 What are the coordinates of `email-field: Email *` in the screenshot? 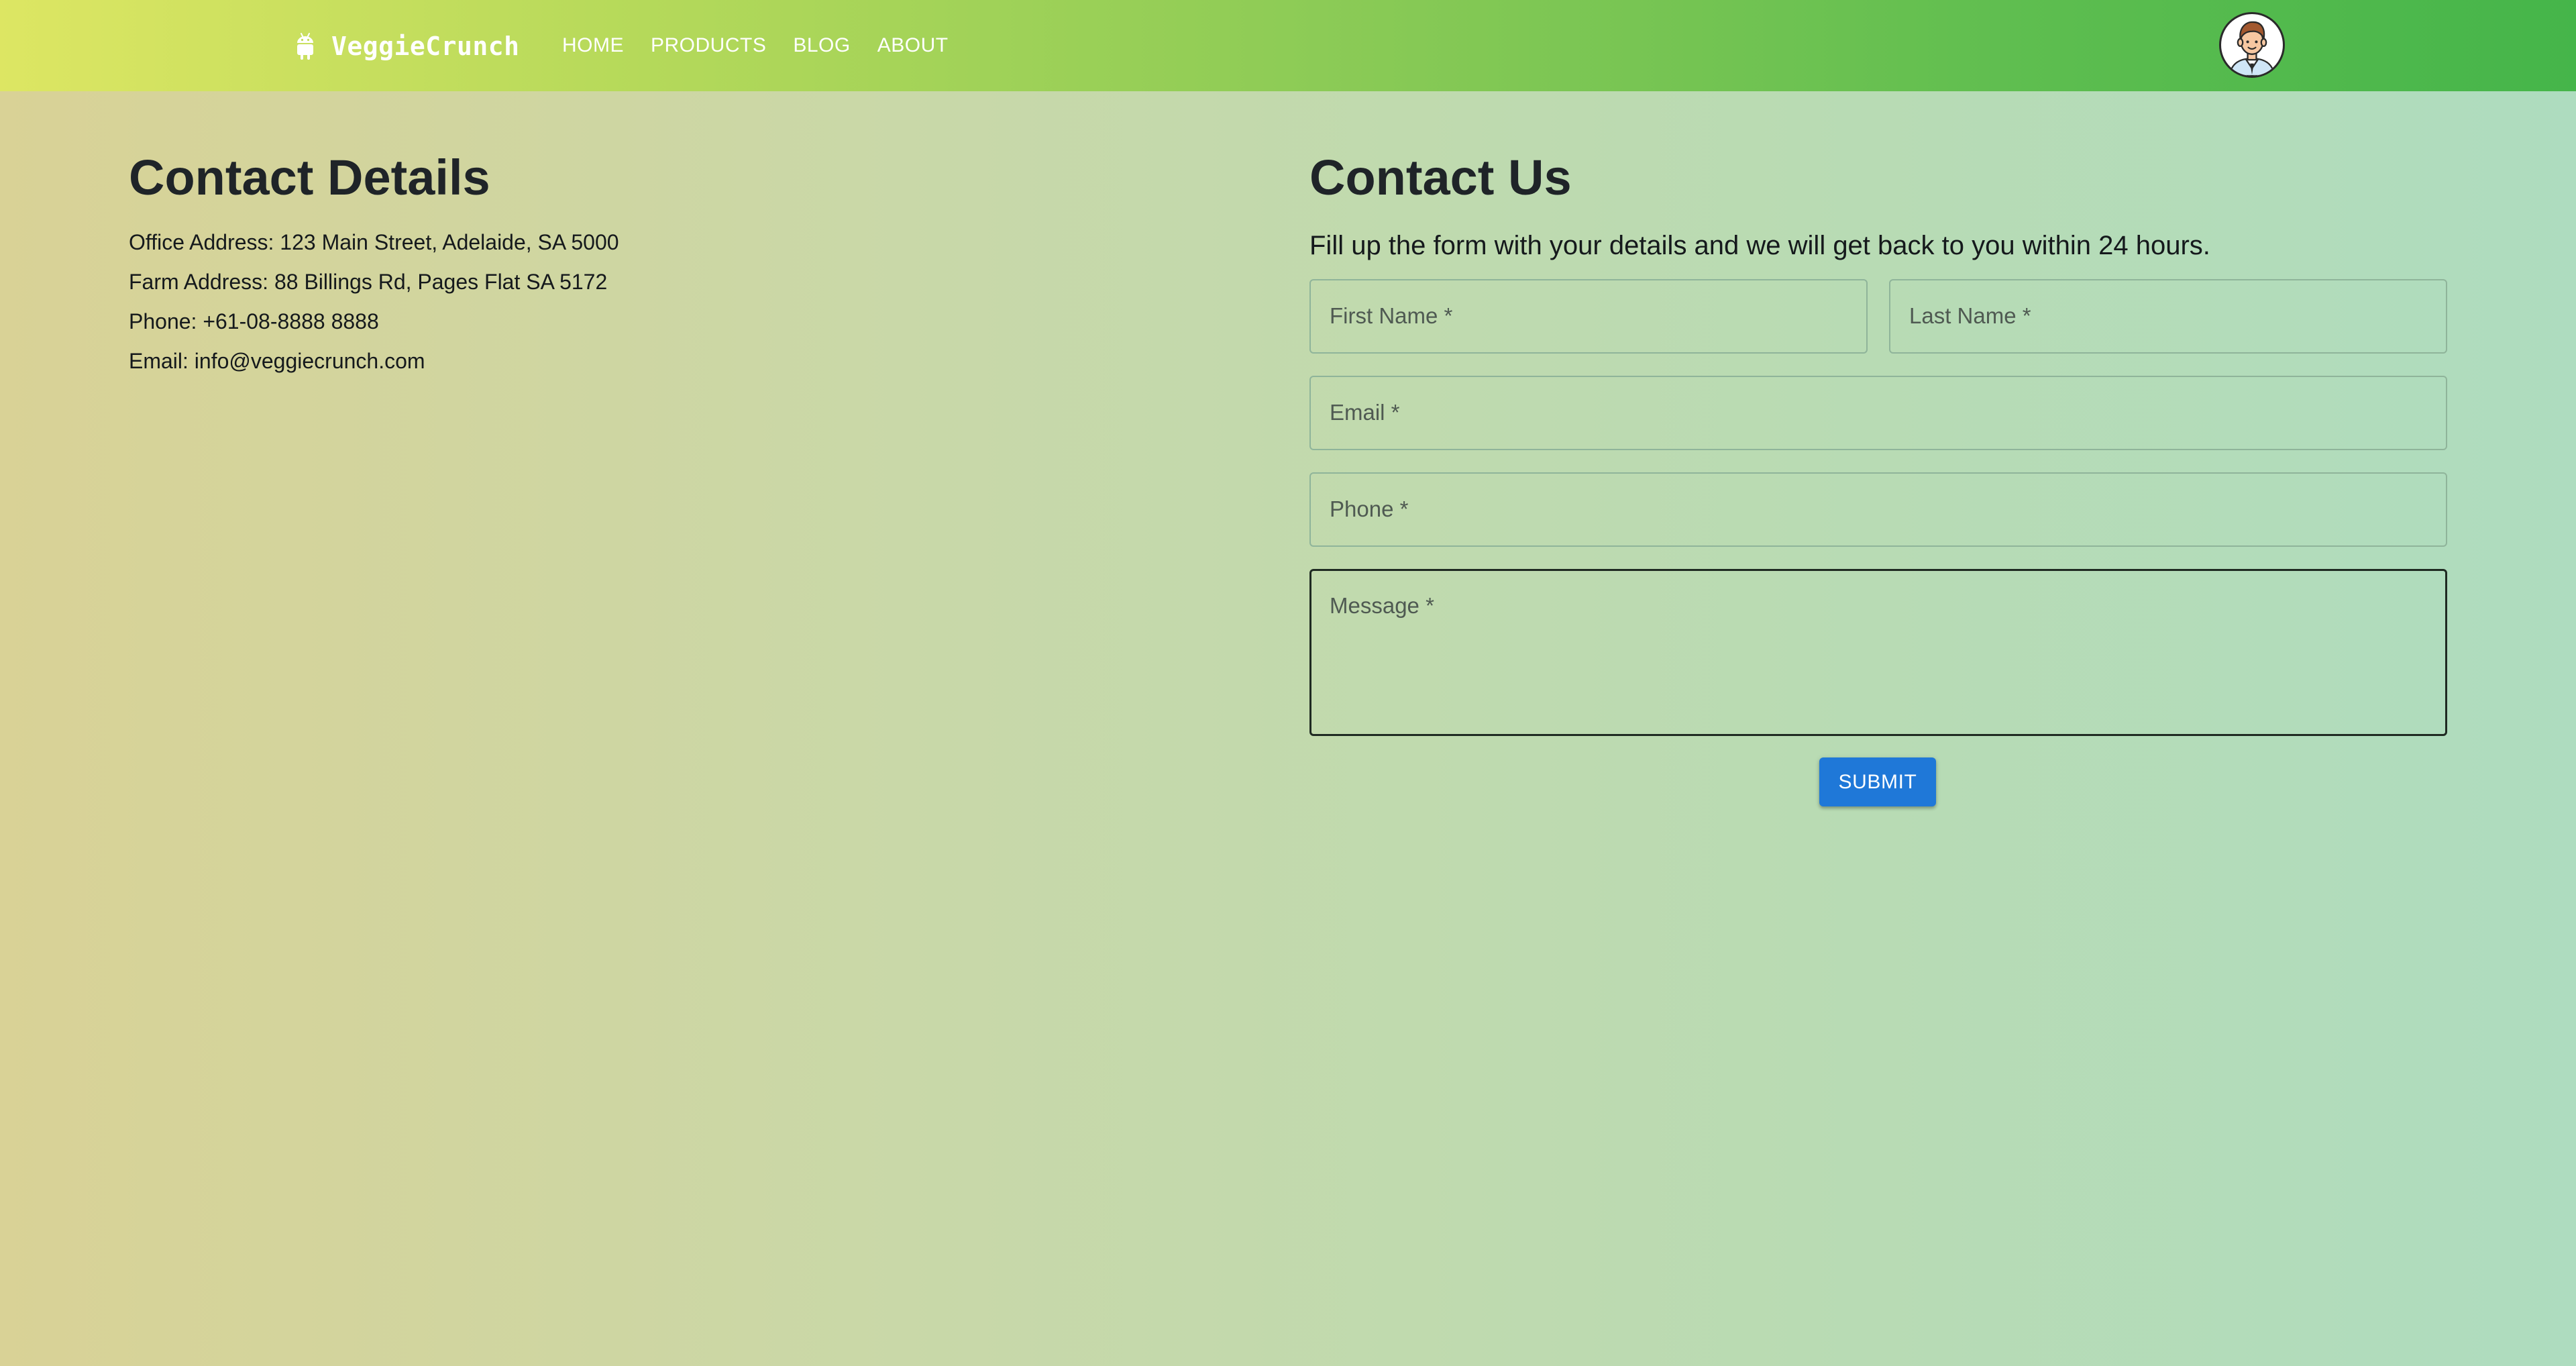 It's located at (1878, 413).